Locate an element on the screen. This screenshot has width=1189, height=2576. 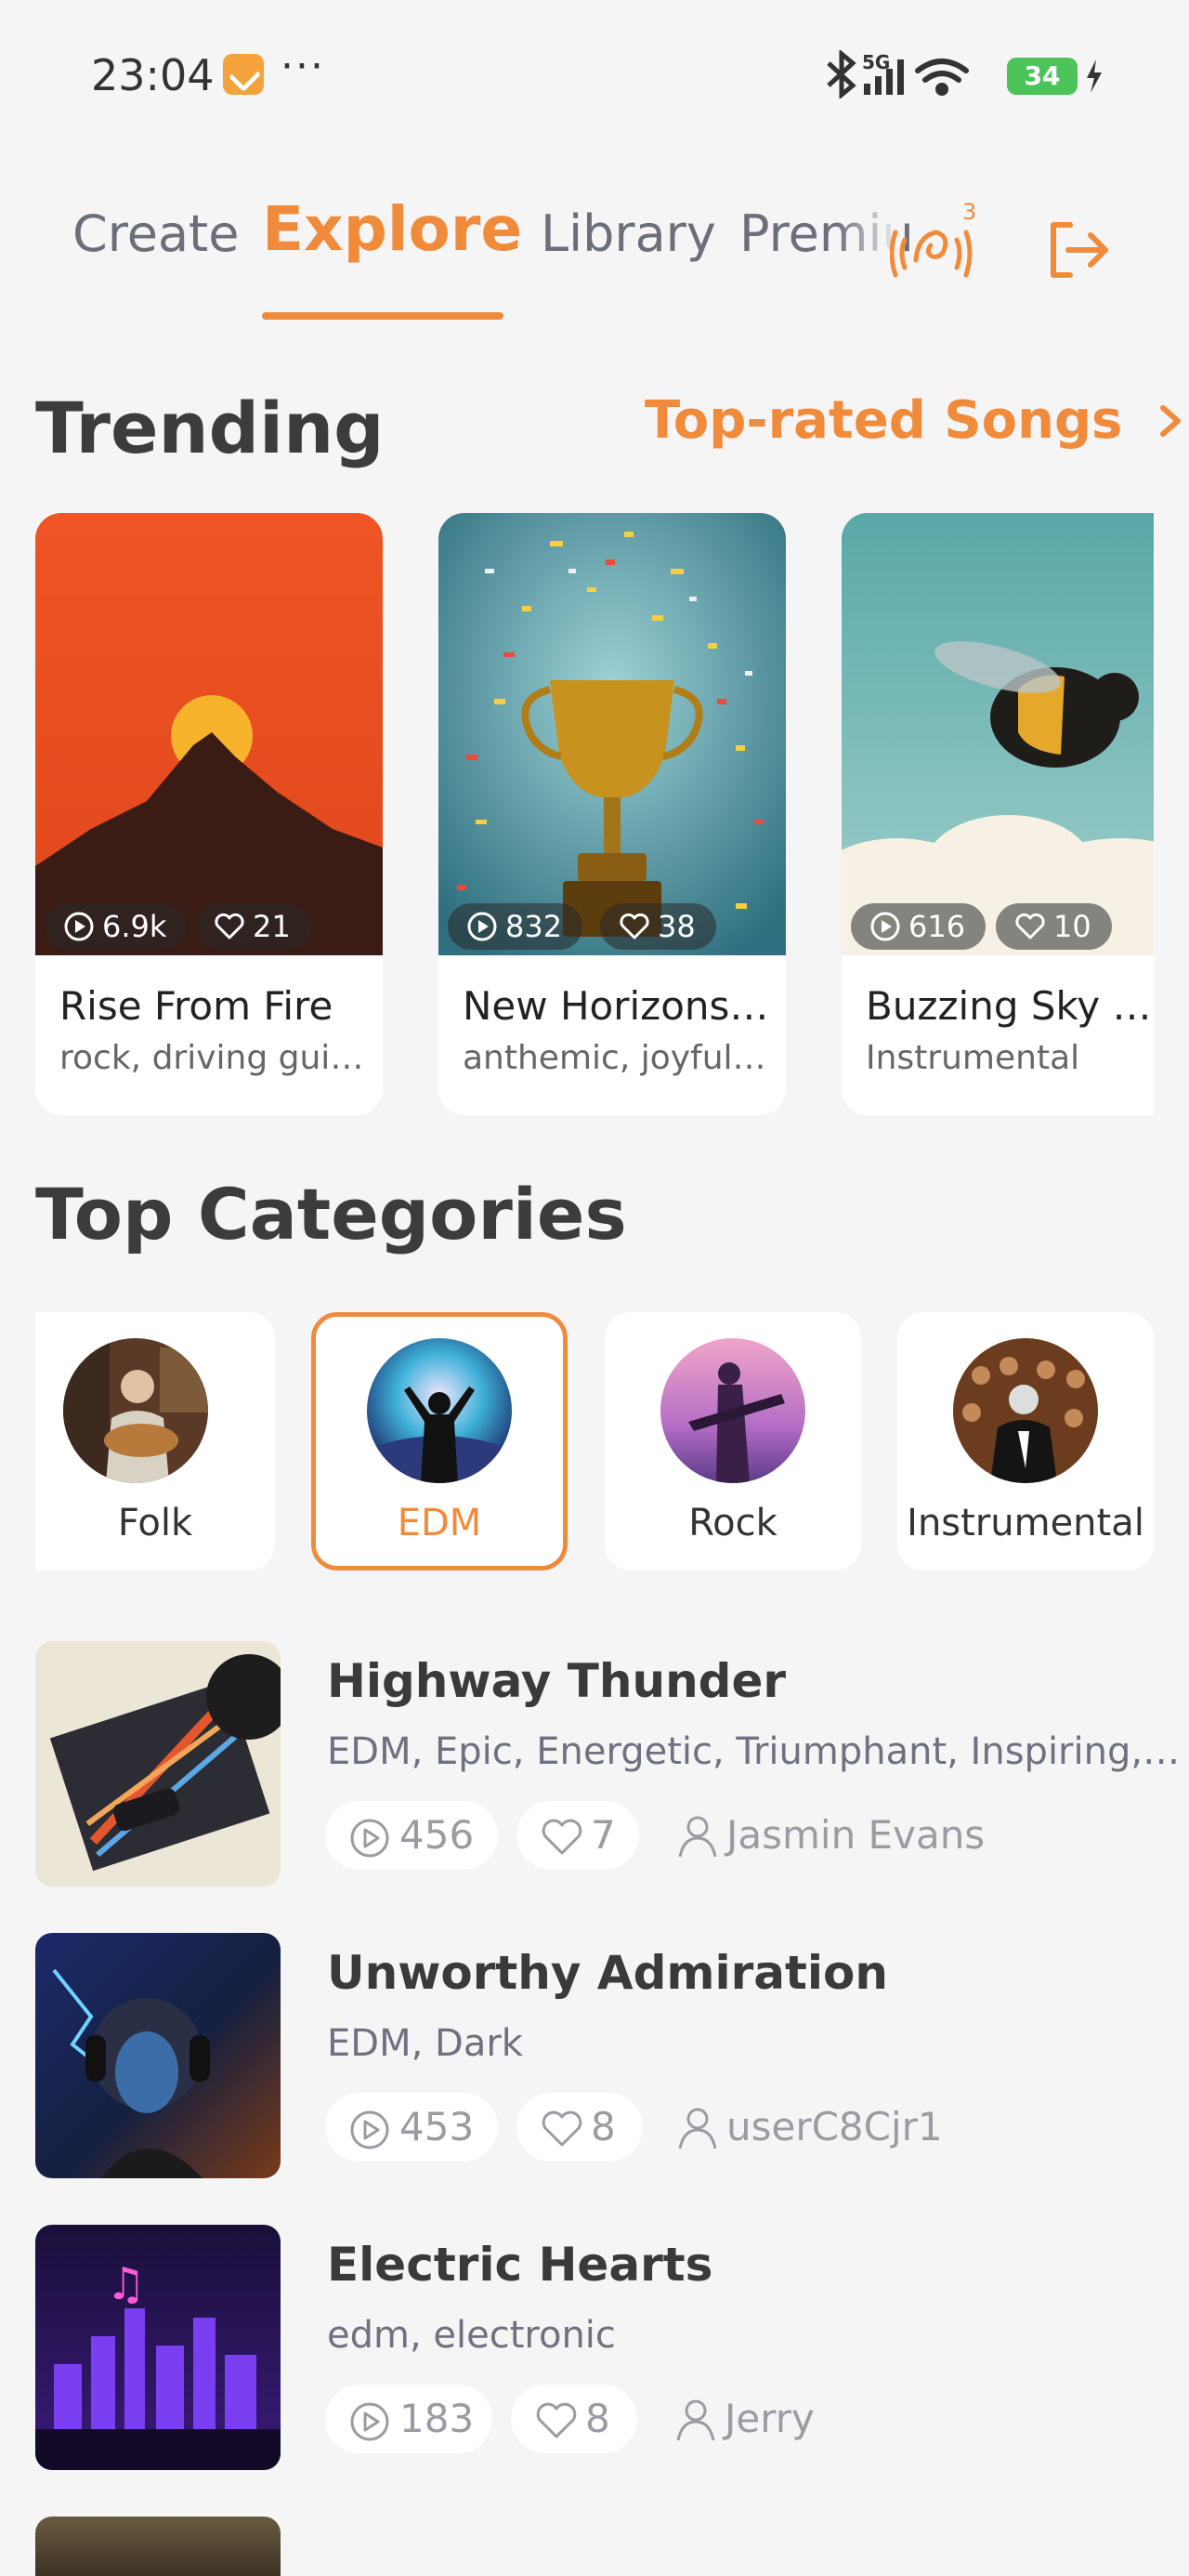
category-folk: Folk is located at coordinates (155, 1441).